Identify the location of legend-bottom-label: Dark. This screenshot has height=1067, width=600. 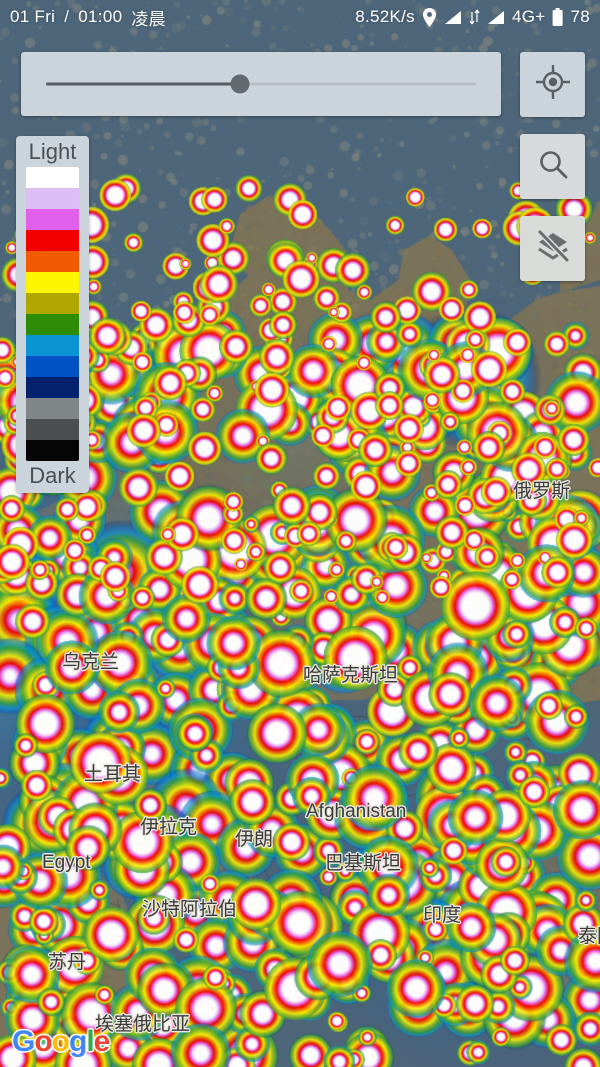
(52, 475).